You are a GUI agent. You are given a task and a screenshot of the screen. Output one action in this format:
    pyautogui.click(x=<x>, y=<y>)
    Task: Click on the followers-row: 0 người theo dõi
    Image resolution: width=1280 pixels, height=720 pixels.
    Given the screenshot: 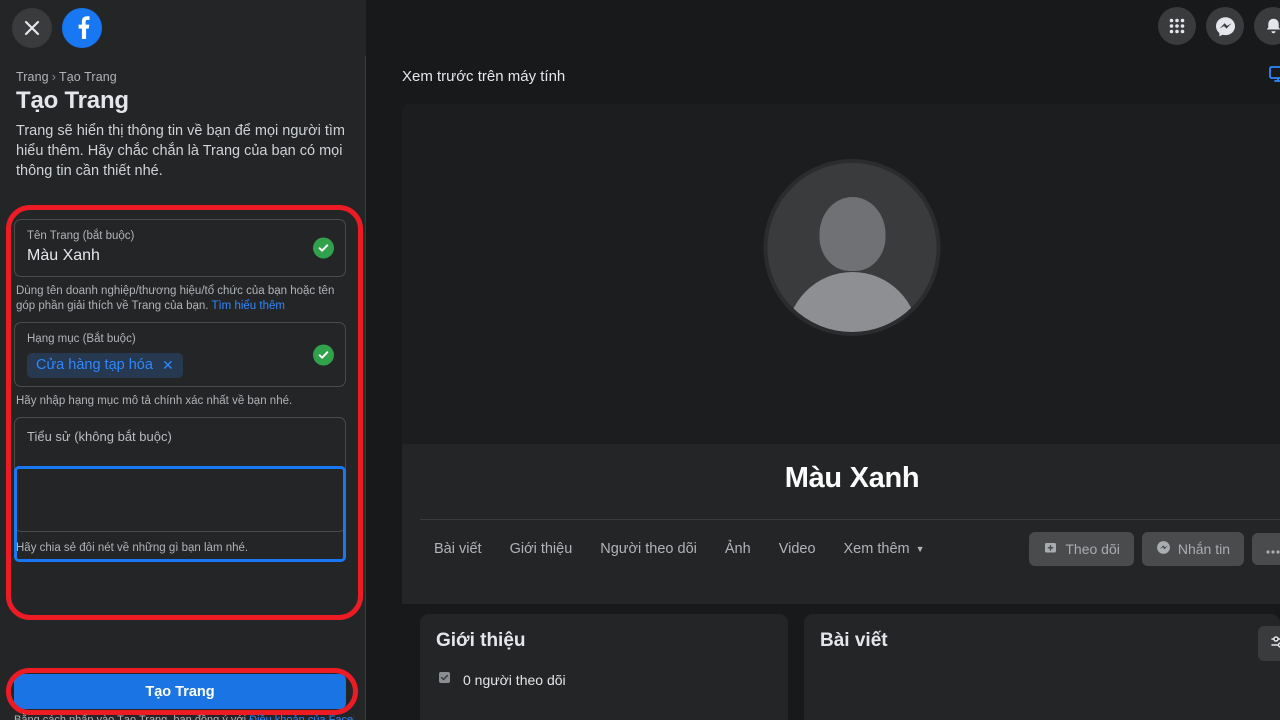 What is the action you would take?
    pyautogui.click(x=604, y=680)
    